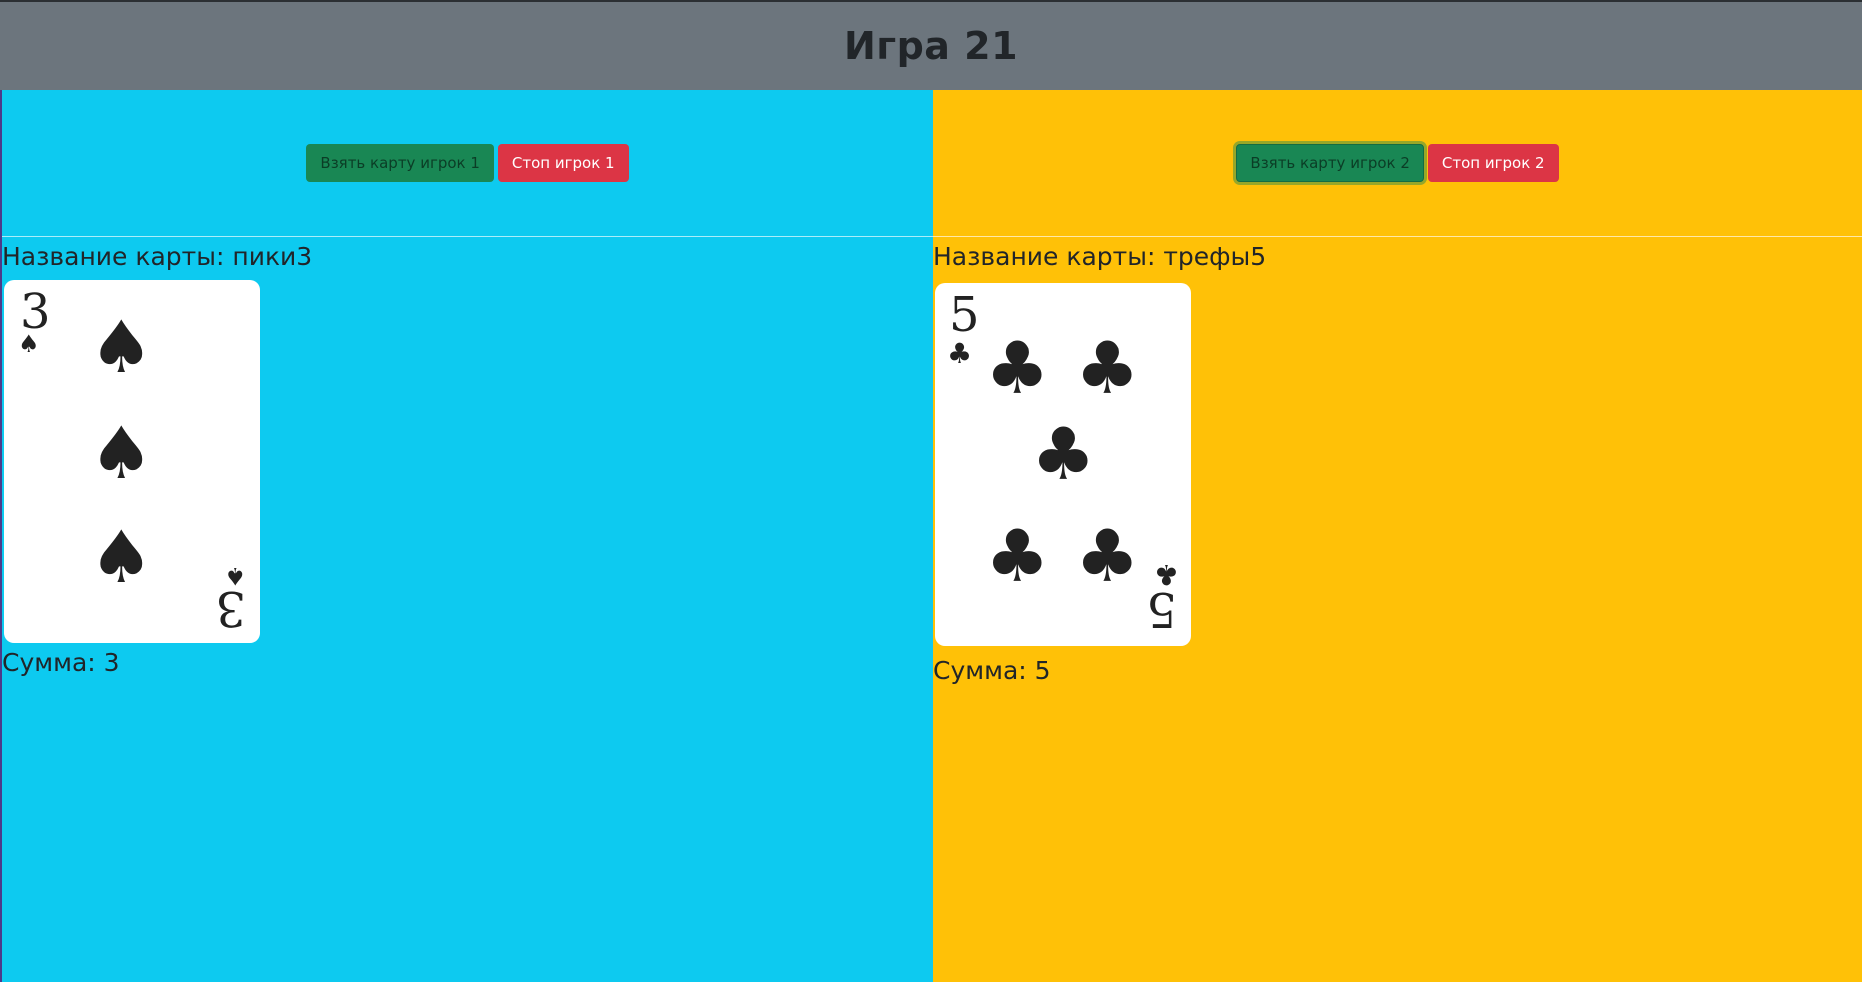 Image resolution: width=1862 pixels, height=982 pixels. Describe the element at coordinates (400, 163) in the screenshot. I see `take-card-button-player-1: Взять карту игрок 1` at that location.